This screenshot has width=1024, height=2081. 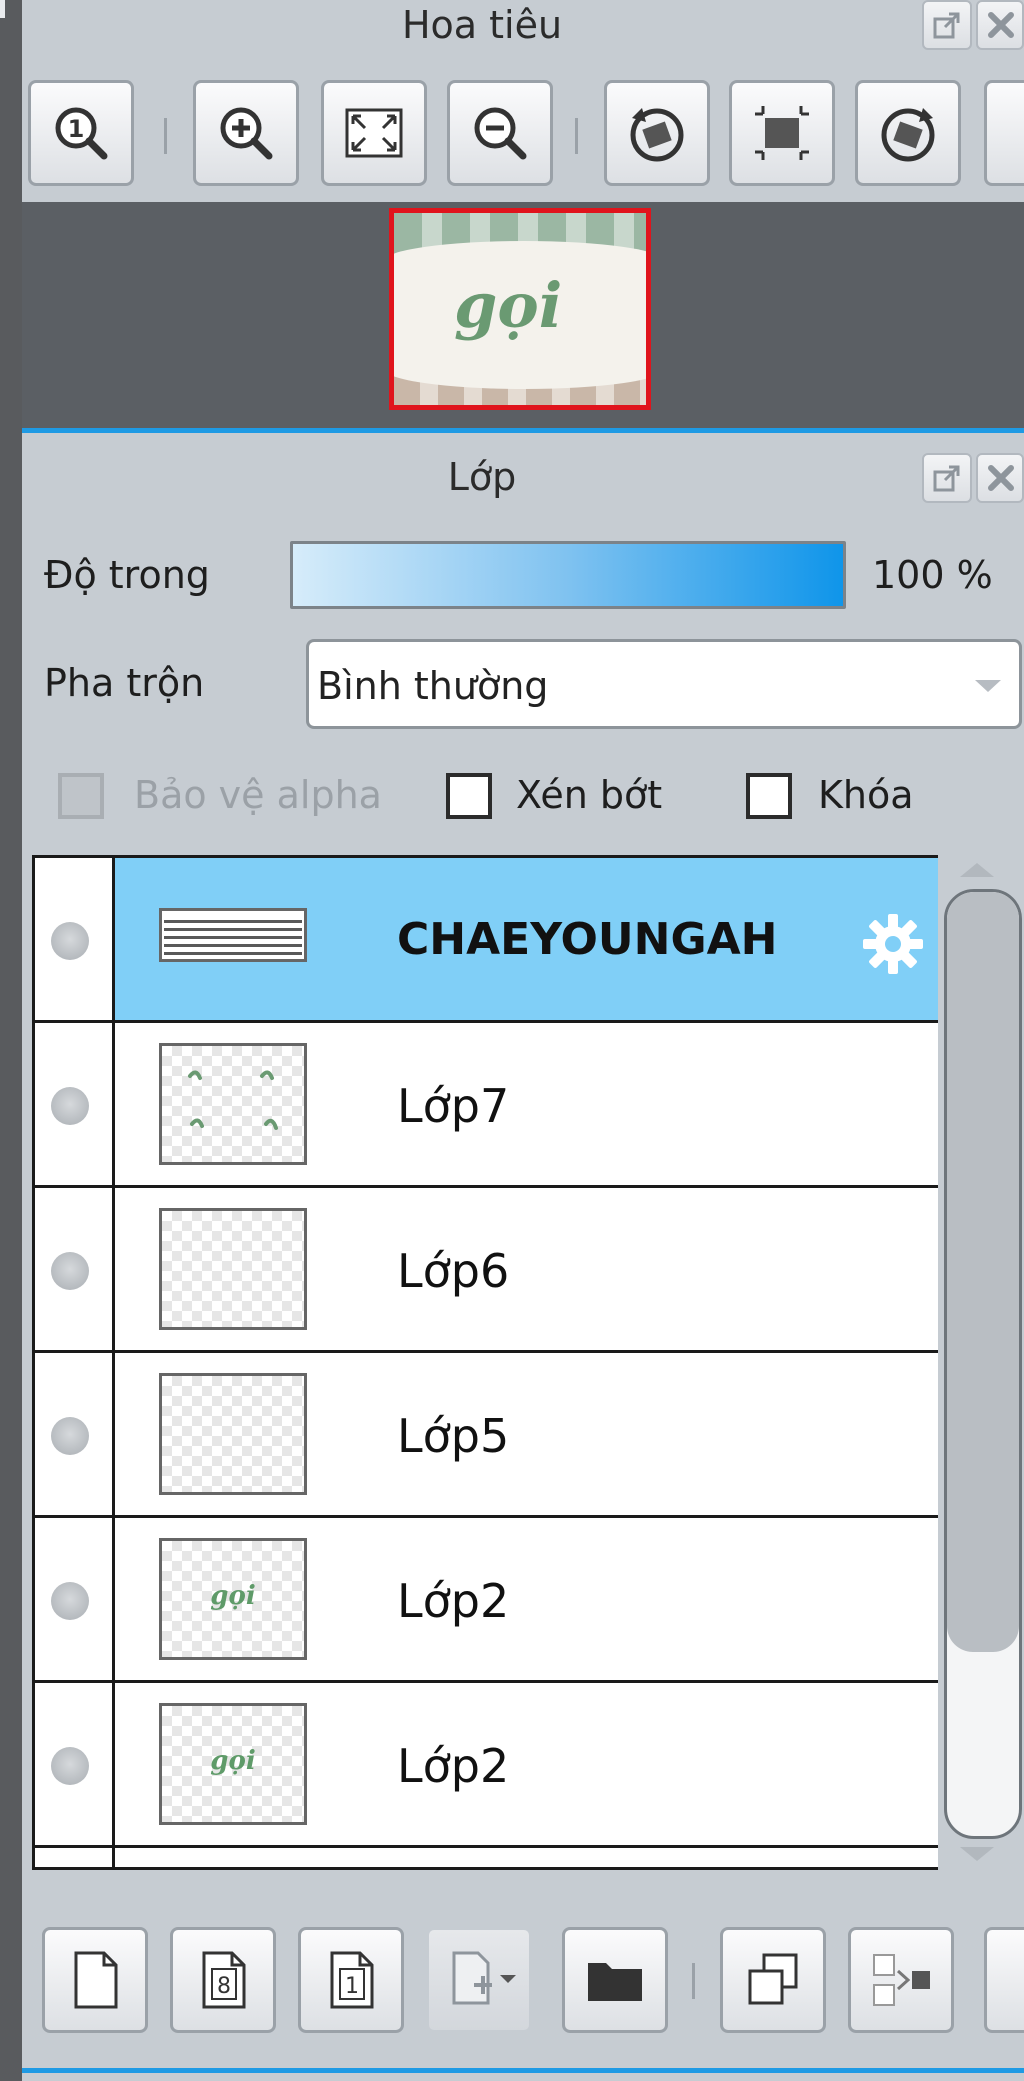 I want to click on navigator-view-rectangle: gọi, so click(x=520, y=309).